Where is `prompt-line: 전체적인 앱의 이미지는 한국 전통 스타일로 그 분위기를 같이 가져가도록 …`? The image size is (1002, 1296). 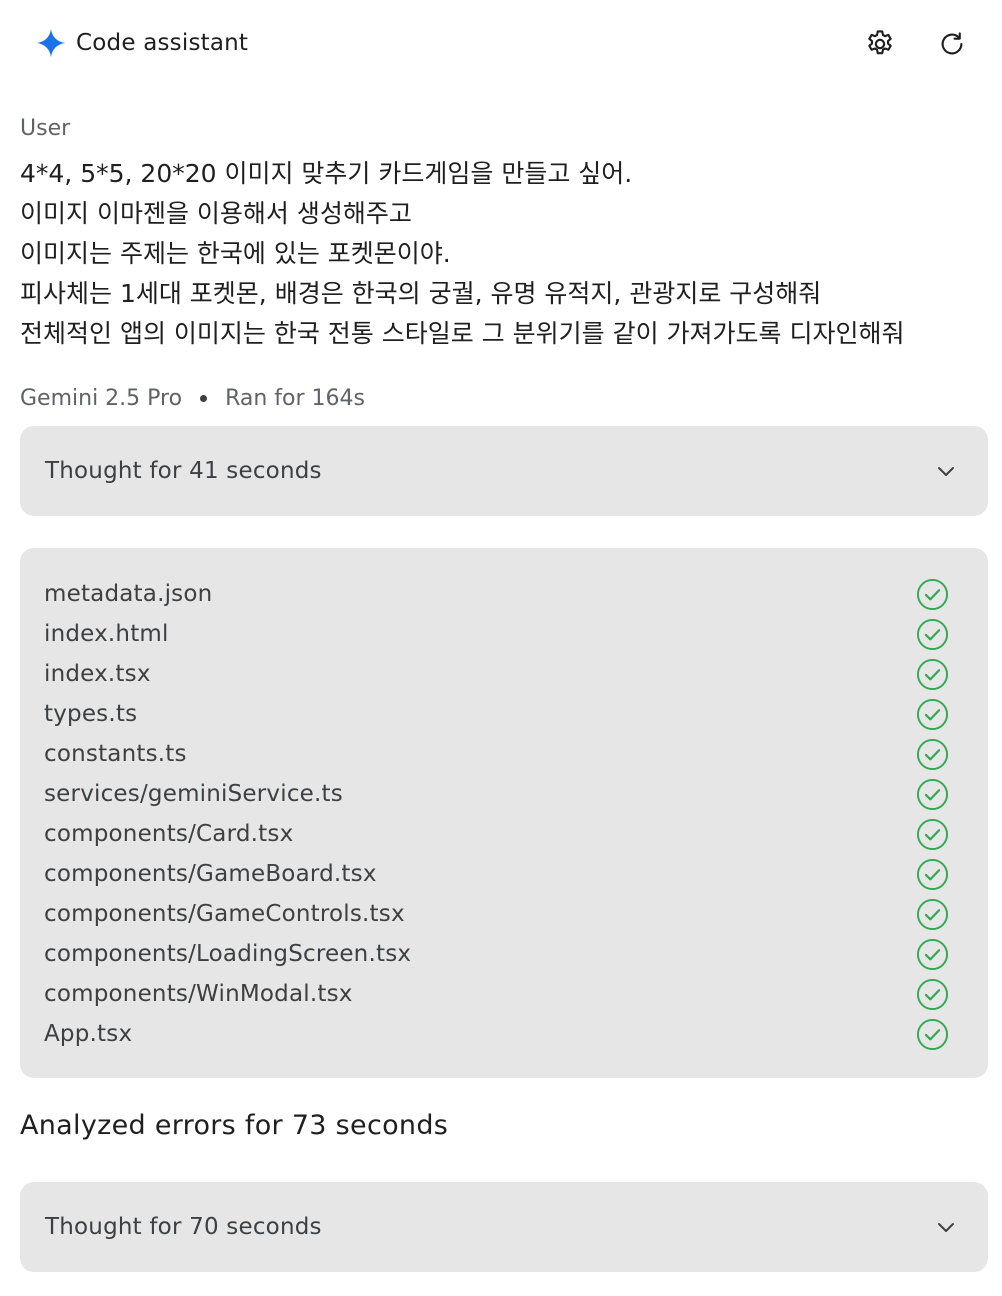 prompt-line: 전체적인 앱의 이미지는 한국 전통 스타일로 그 분위기를 같이 가져가도록 … is located at coordinates (462, 333).